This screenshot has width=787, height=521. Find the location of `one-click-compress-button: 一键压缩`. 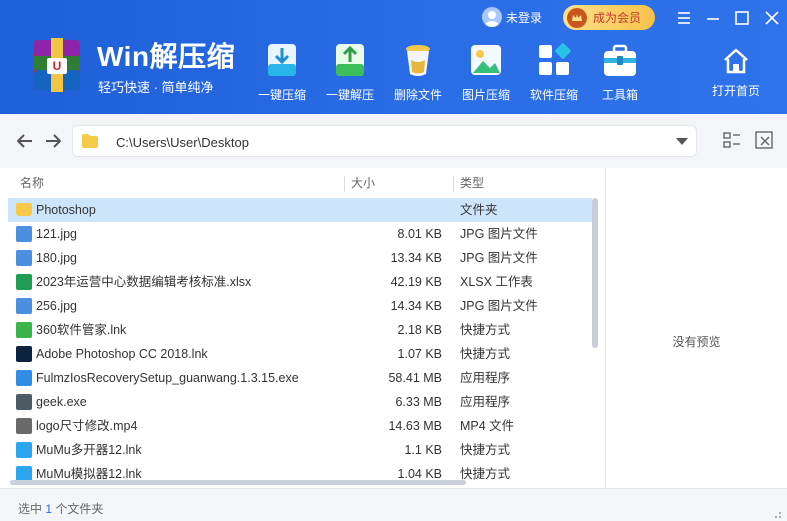

one-click-compress-button: 一键压缩 is located at coordinates (282, 72).